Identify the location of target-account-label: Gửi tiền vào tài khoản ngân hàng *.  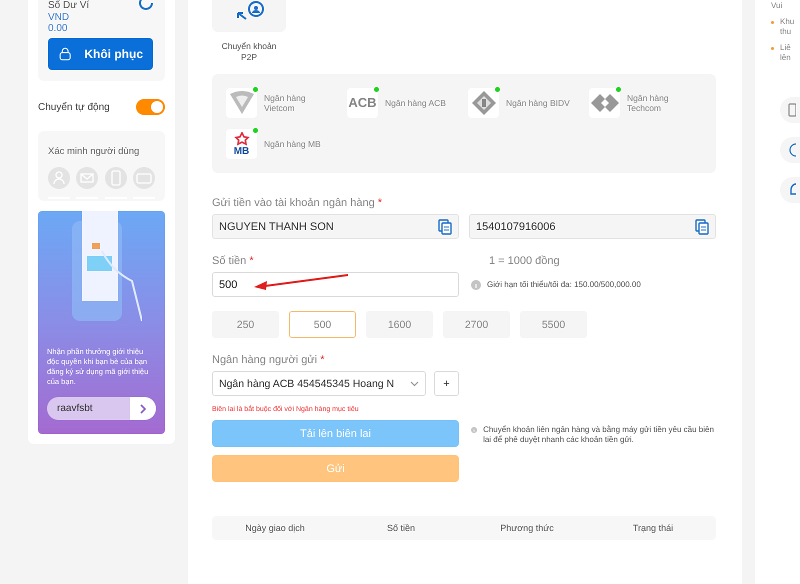
(298, 203).